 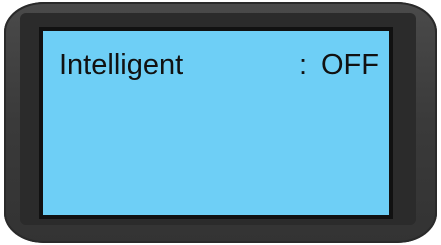 I want to click on setting-row-intelligent: Intelligent : OFF, so click(x=219, y=65).